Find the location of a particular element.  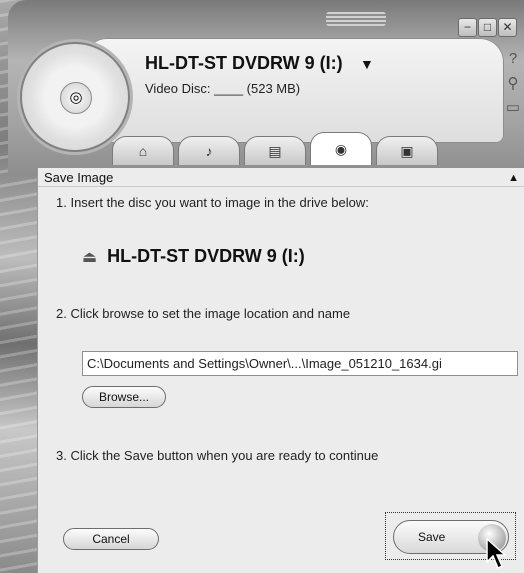

cancel-button: Cancel is located at coordinates (111, 539).